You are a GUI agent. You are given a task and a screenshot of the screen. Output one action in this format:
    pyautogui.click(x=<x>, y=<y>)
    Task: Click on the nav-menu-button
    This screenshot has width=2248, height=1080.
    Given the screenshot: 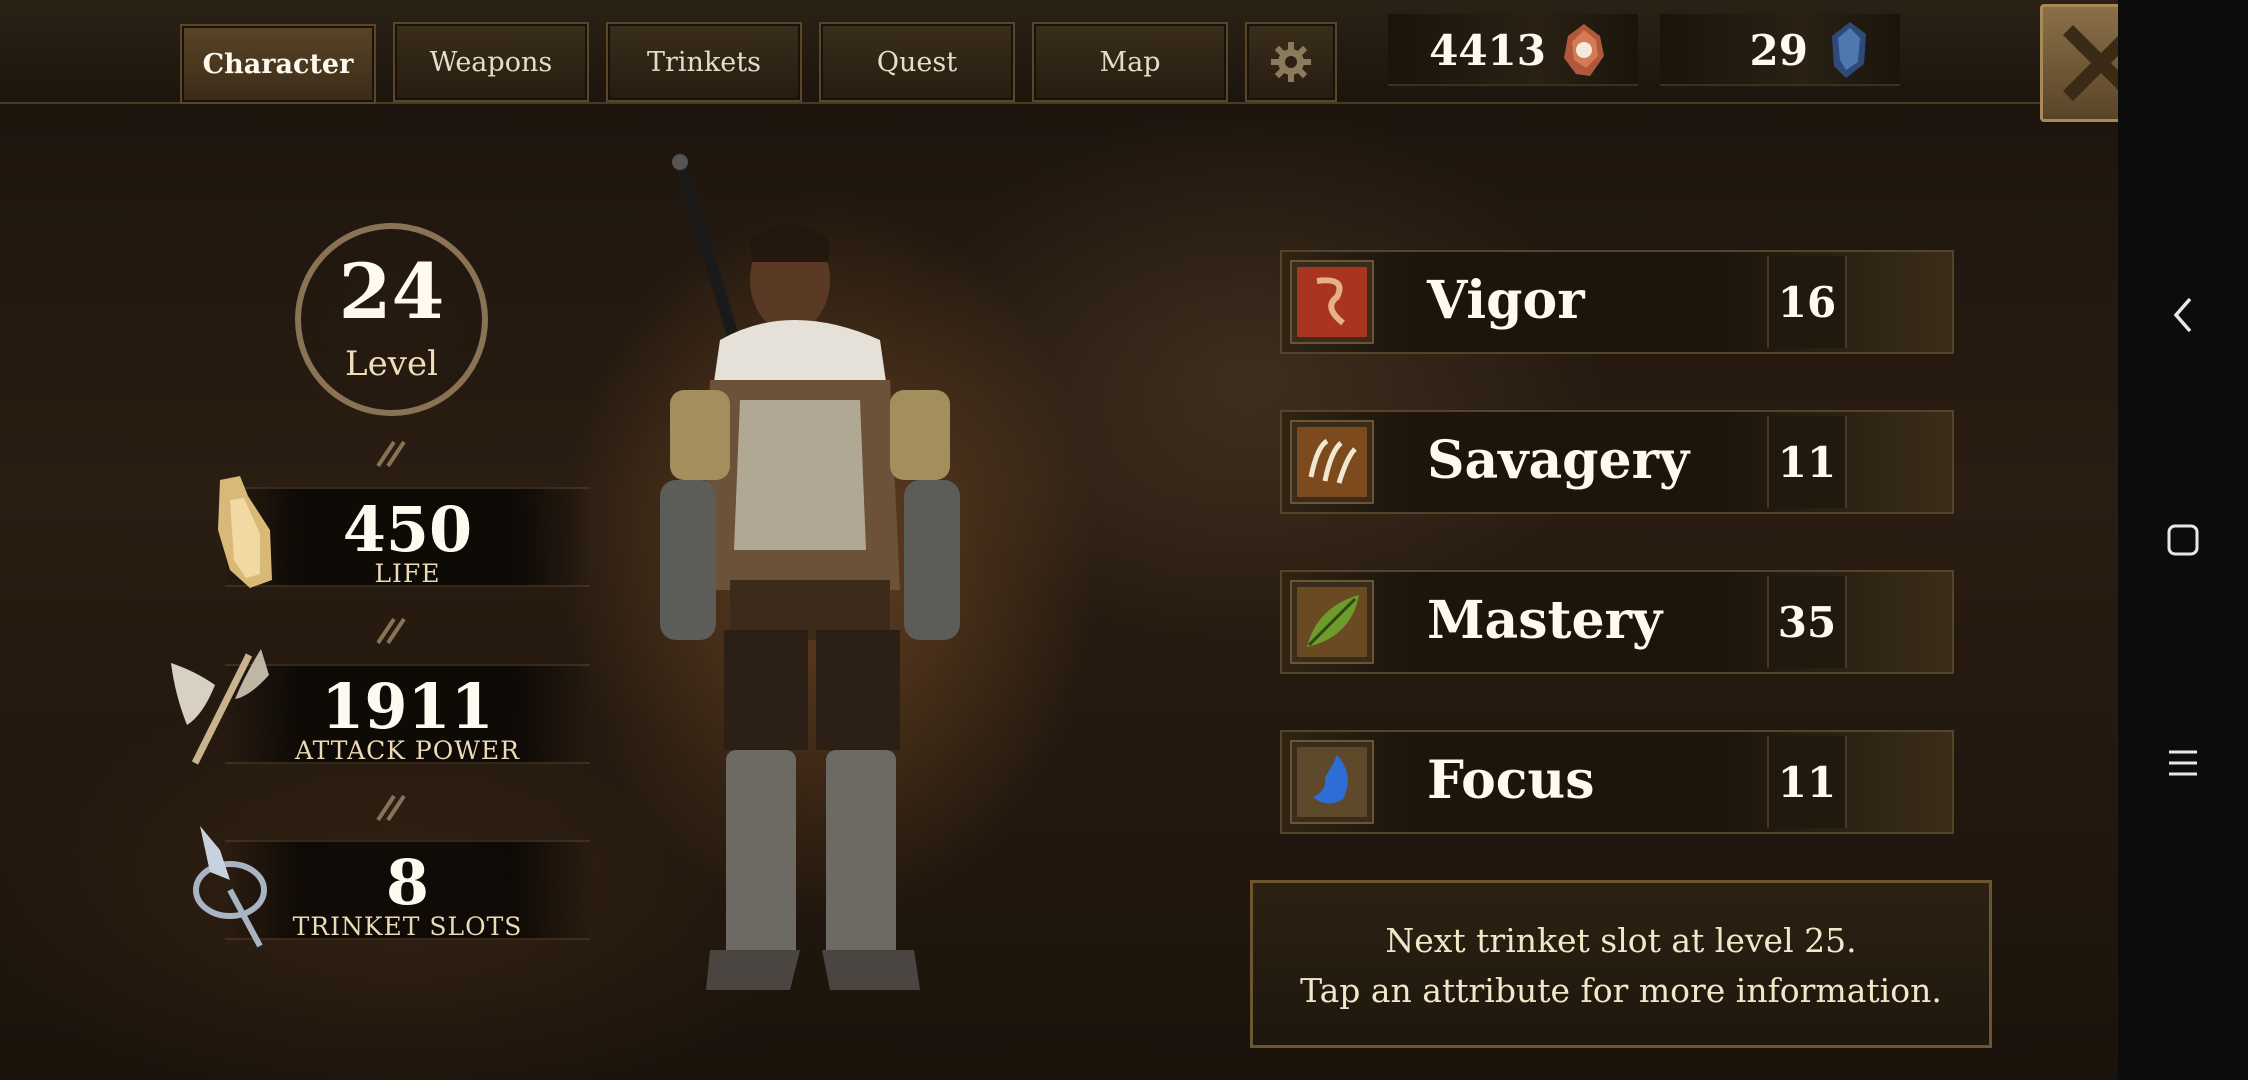 What is the action you would take?
    pyautogui.click(x=2183, y=763)
    